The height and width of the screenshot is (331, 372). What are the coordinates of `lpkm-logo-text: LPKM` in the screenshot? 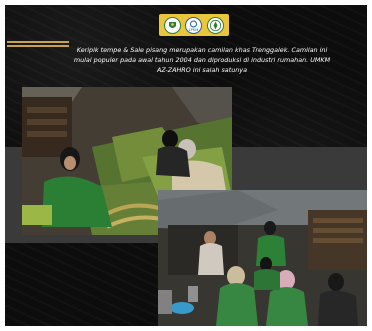 It's located at (194, 30).